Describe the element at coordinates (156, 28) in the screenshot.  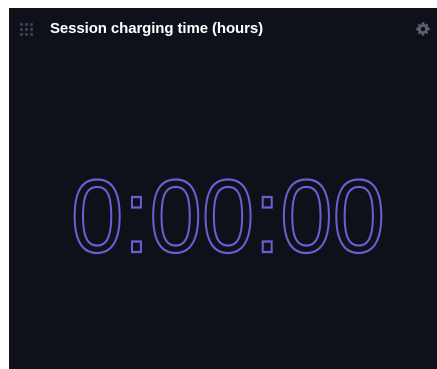
I see `widget-title: Session charging time (hours)` at that location.